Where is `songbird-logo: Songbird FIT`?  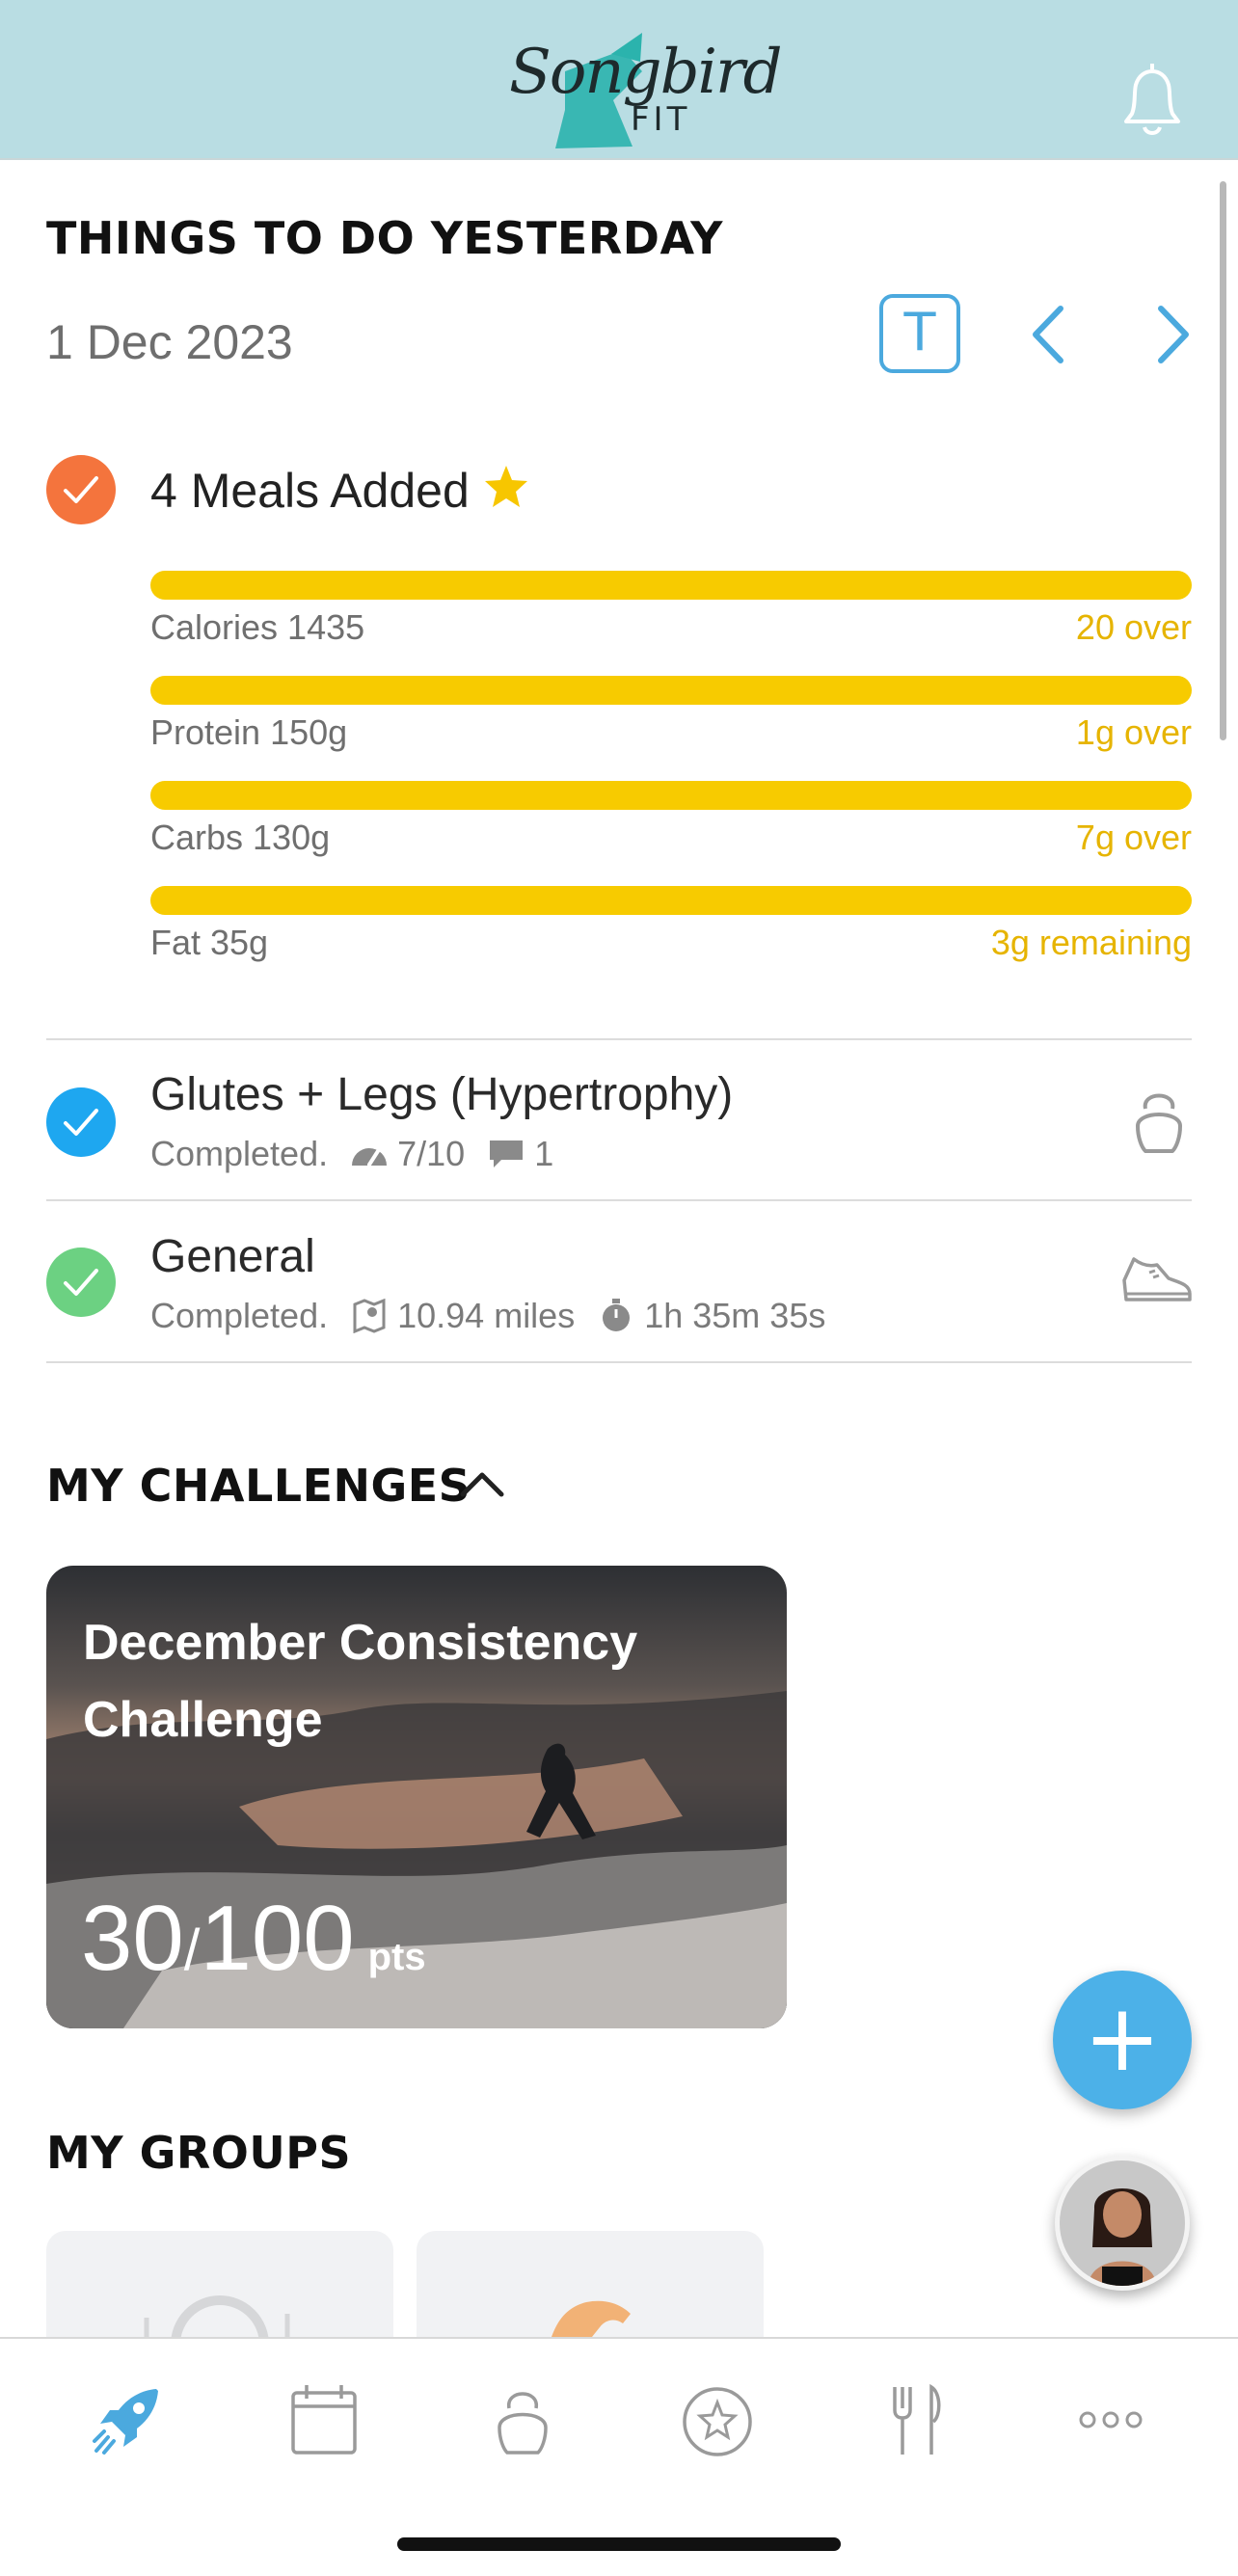 songbird-logo: Songbird FIT is located at coordinates (640, 96).